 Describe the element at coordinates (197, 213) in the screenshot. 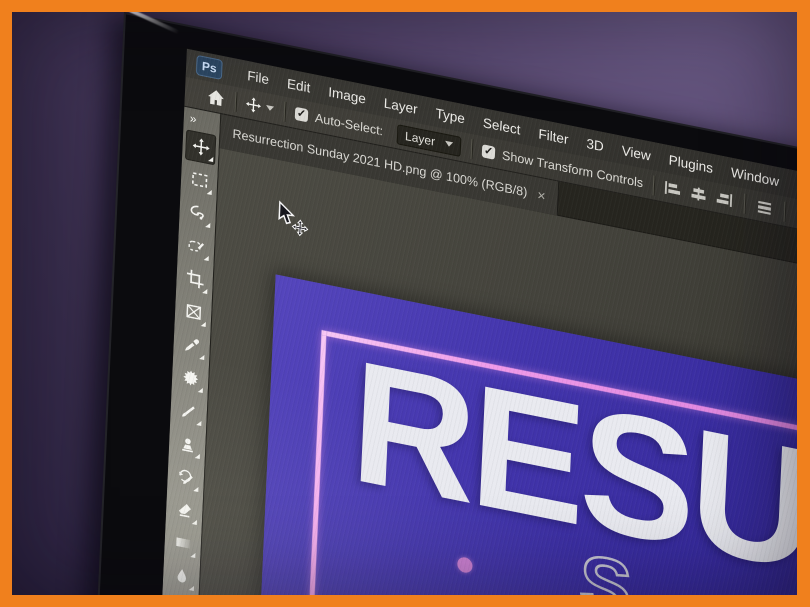

I see `lasso-tool` at that location.